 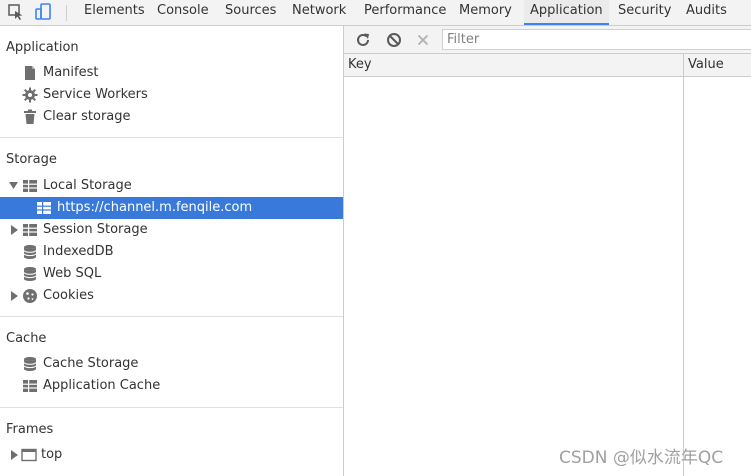 I want to click on sidebar-item-local-storage: Local Storage, so click(x=171, y=186).